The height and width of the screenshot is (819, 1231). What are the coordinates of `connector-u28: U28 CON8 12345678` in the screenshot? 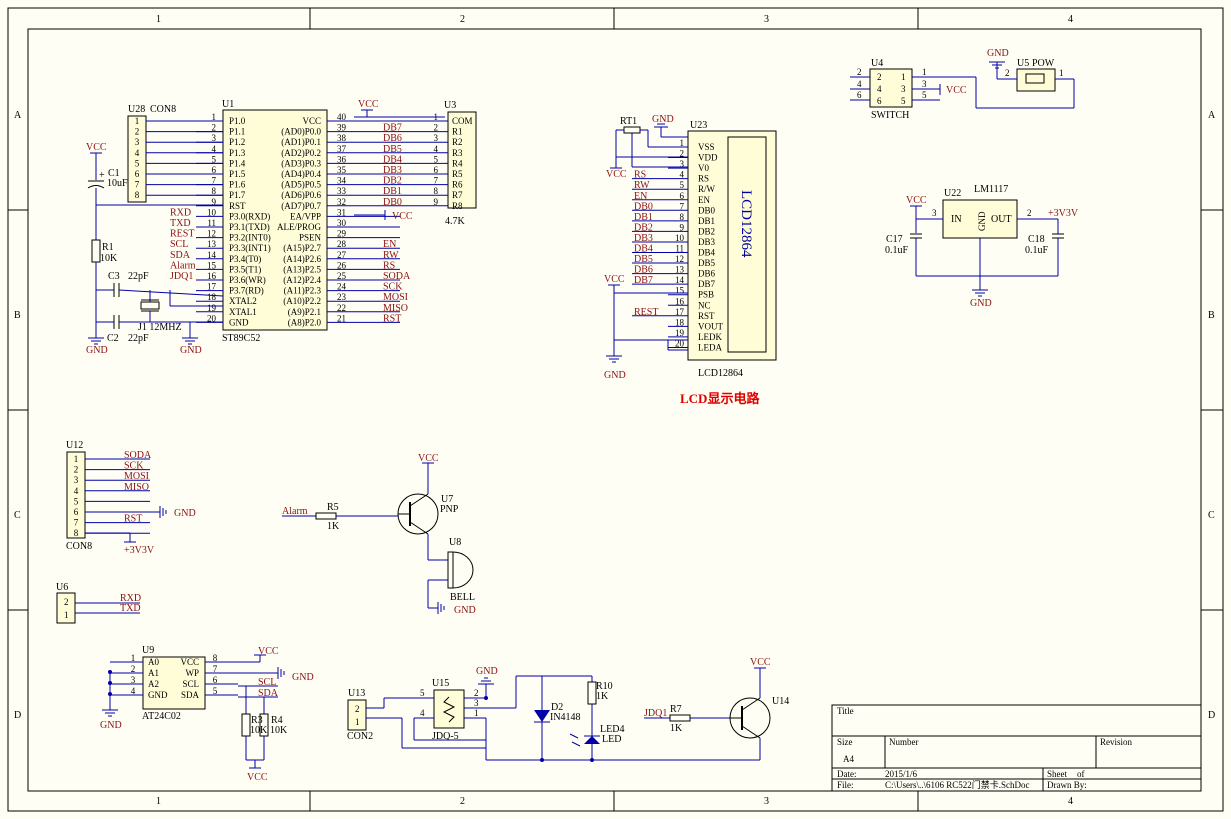 It's located at (175, 153).